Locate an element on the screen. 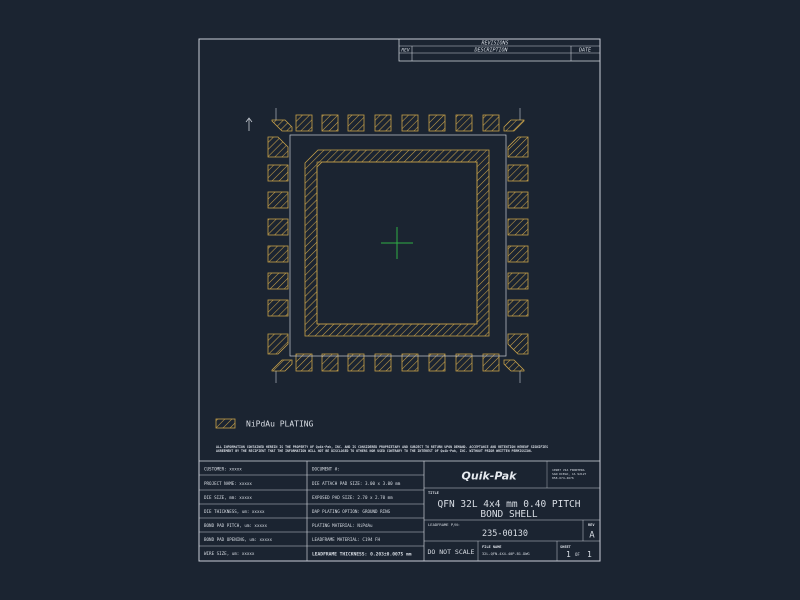 This screenshot has height=600, width=800. sheet-label: SHEET is located at coordinates (565, 547).